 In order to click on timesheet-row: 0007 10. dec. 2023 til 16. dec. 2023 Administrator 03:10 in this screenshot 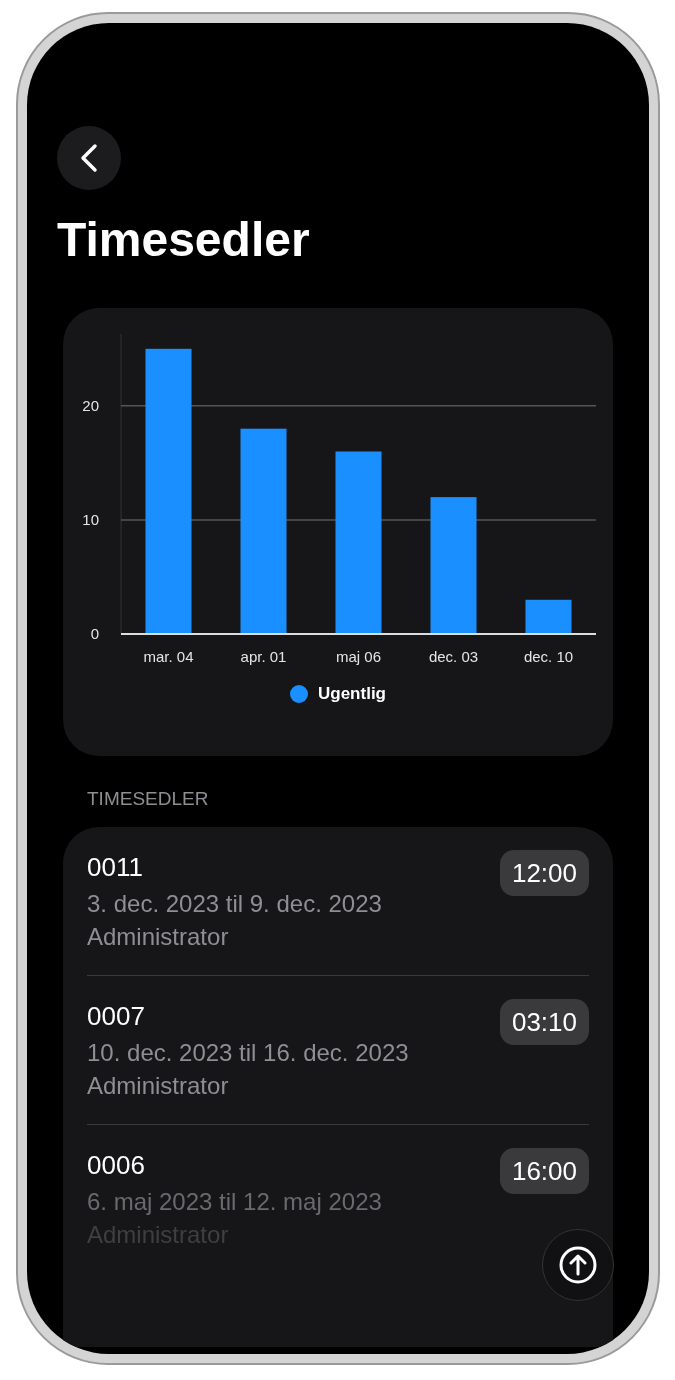, I will do `click(338, 1050)`.